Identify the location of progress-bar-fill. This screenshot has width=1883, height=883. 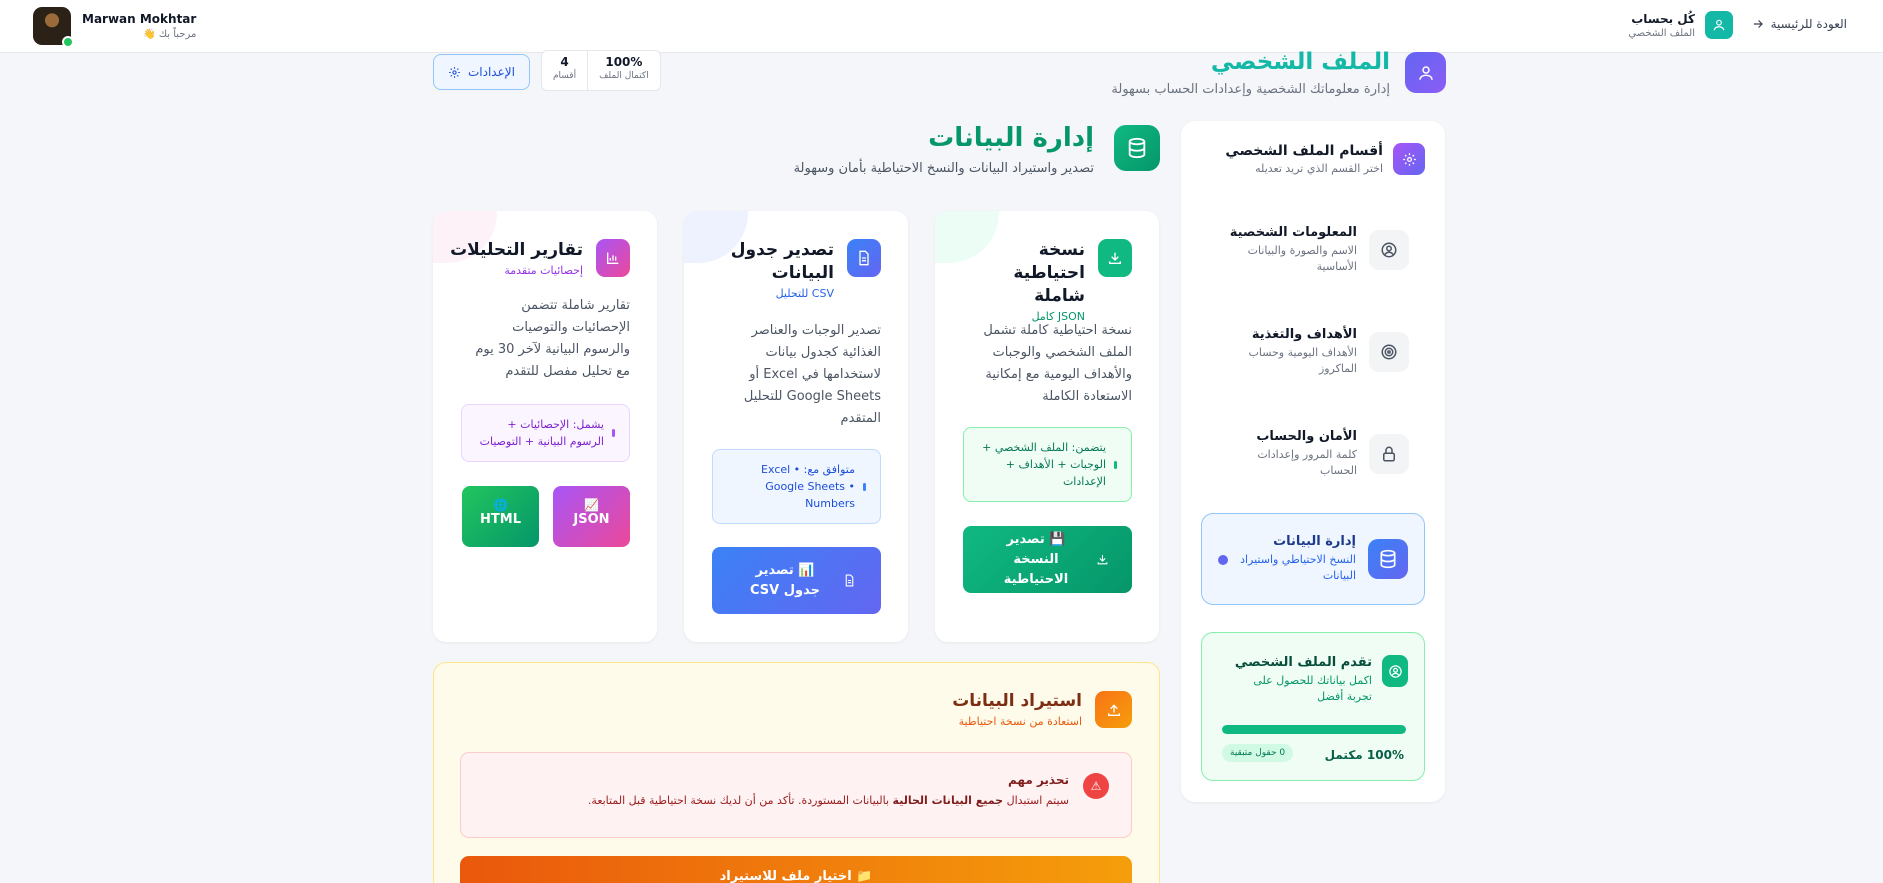
(1314, 729).